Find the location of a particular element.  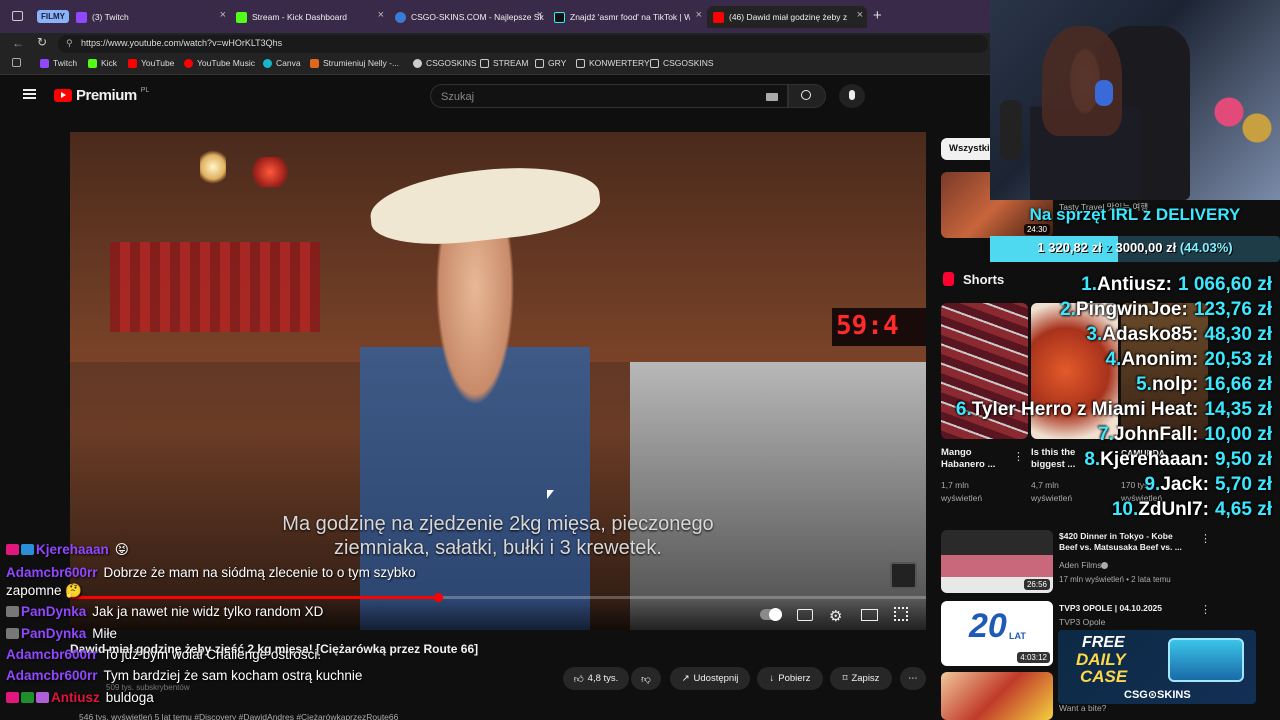

twitch-icon is located at coordinates (81, 17).